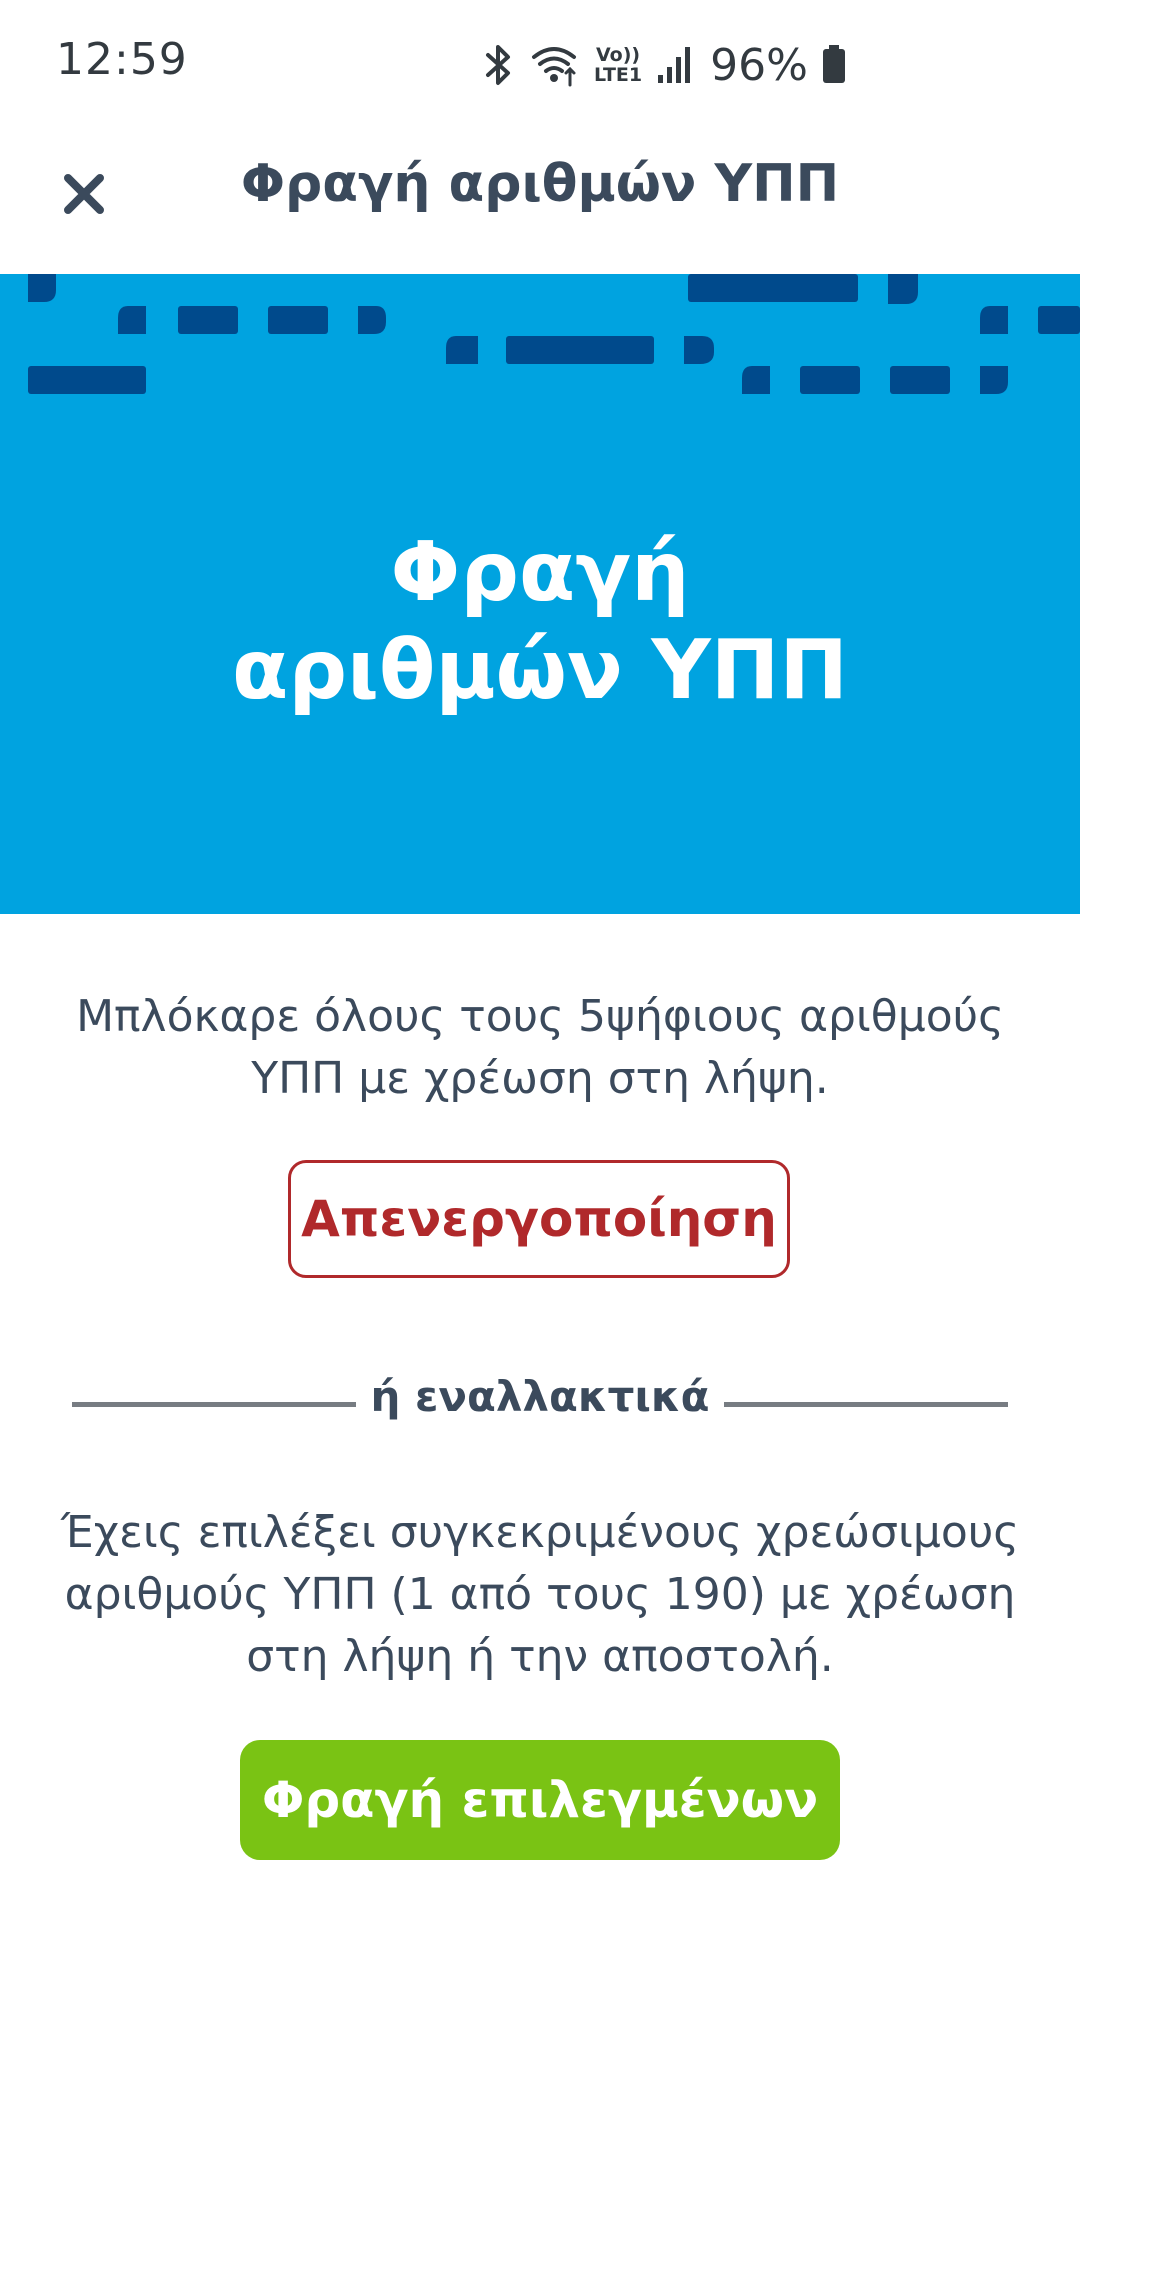 This screenshot has width=1152, height=2280. Describe the element at coordinates (674, 65) in the screenshot. I see `signal-icon` at that location.